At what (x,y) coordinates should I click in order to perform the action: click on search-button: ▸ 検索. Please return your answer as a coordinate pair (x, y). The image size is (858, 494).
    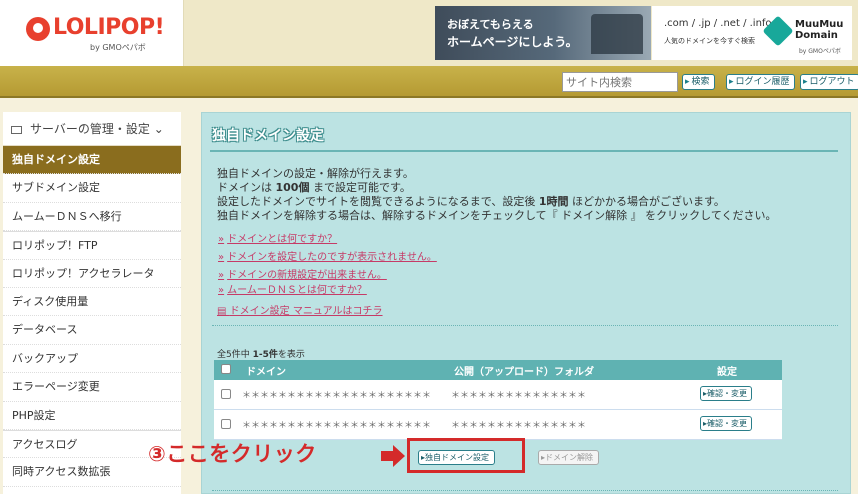
    Looking at the image, I should click on (698, 82).